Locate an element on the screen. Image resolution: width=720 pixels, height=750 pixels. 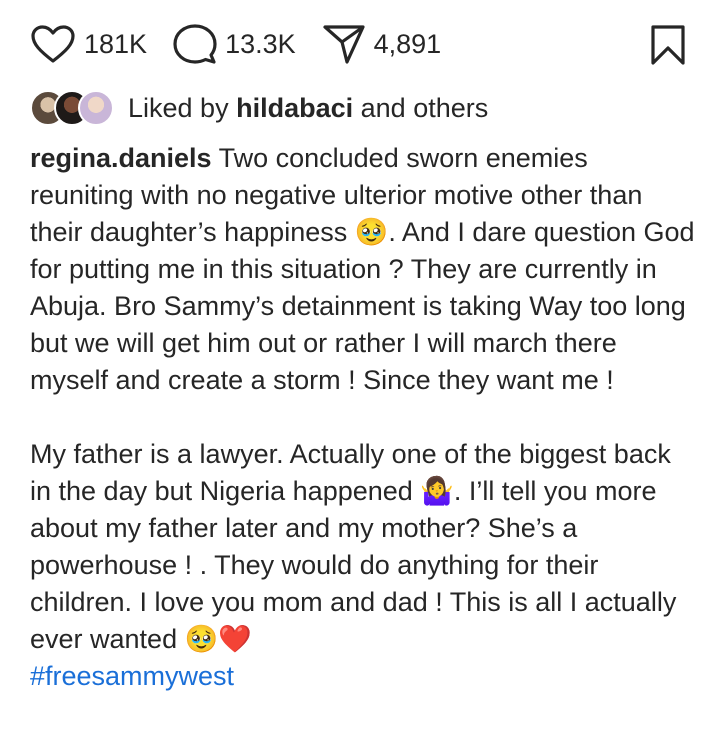
save-button is located at coordinates (668, 47).